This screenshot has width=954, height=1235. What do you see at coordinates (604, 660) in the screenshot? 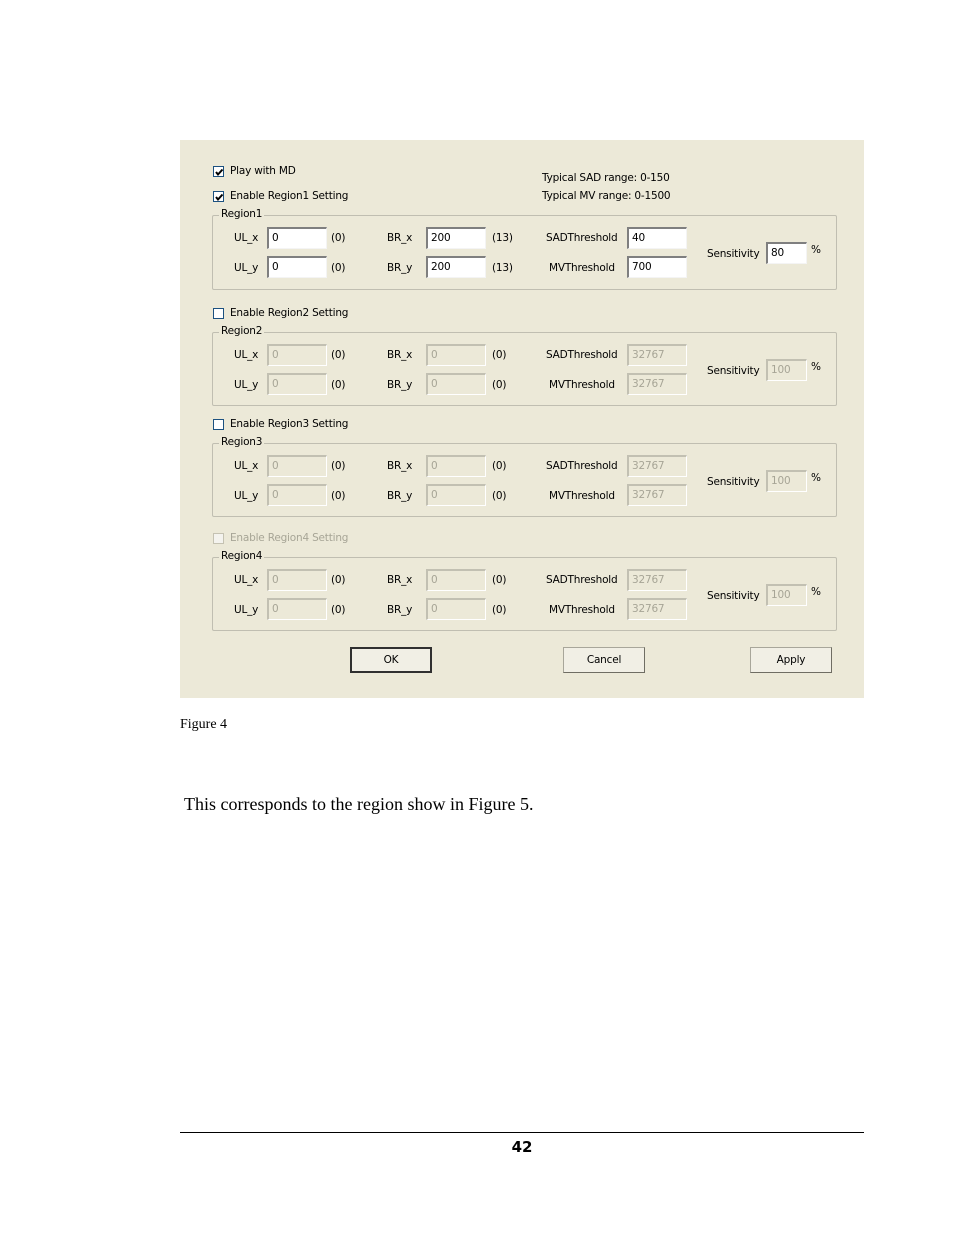
I see `cancel-button: Cancel` at bounding box center [604, 660].